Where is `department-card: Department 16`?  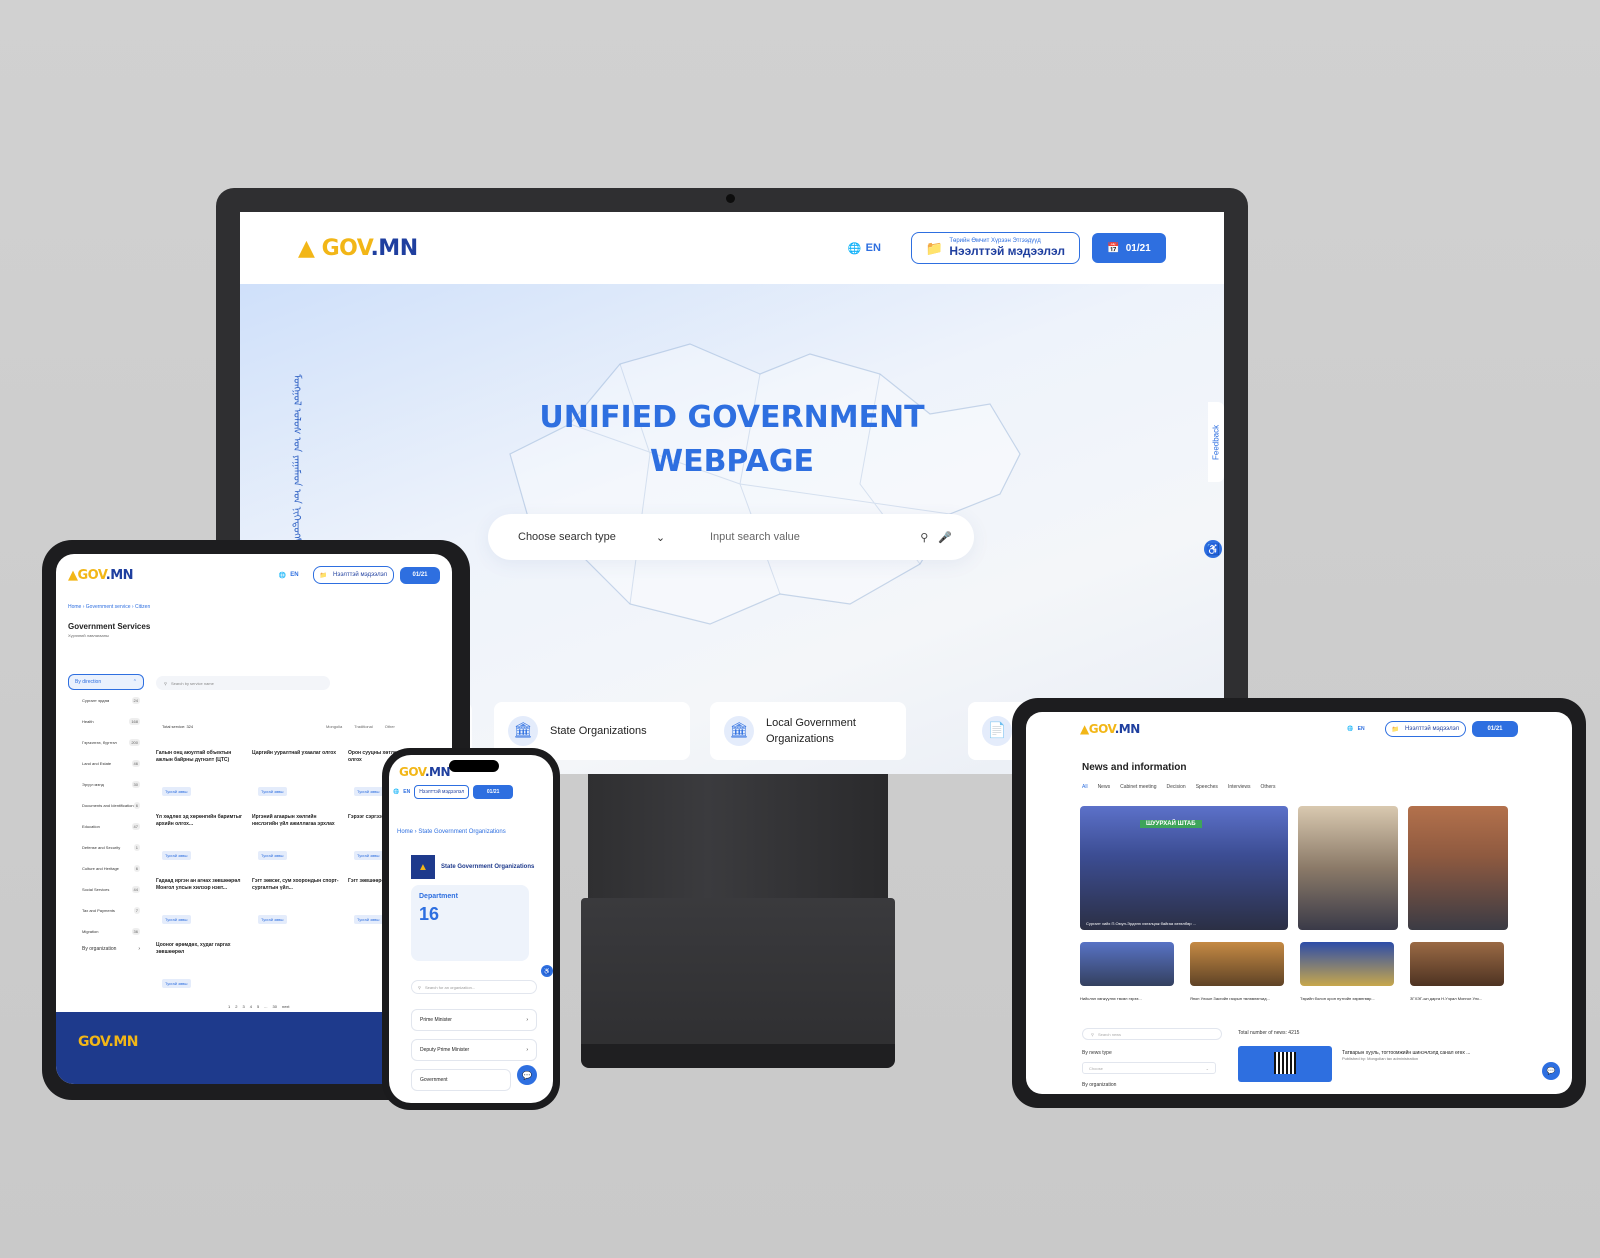 department-card: Department 16 is located at coordinates (470, 923).